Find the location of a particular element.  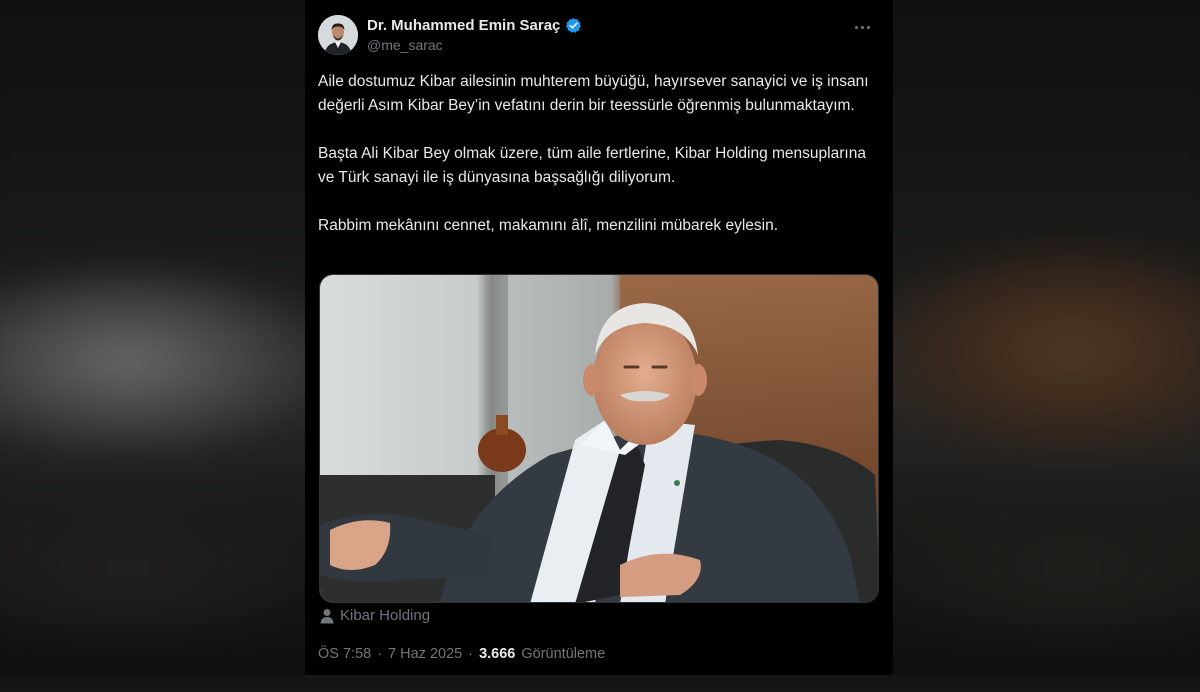

author-name: Dr. Muhammed Emin Saraç is located at coordinates (463, 25).